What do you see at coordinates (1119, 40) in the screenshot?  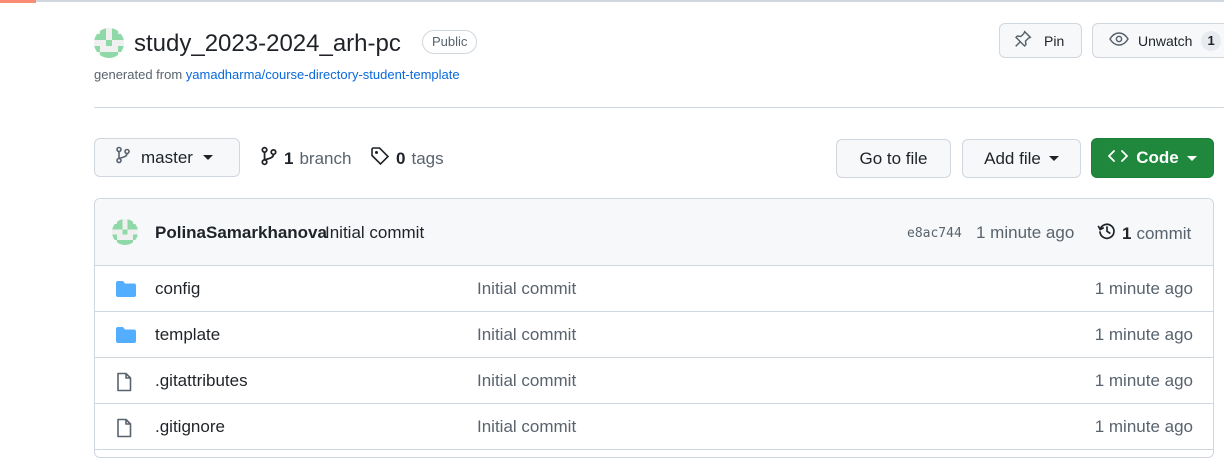 I see `eye-icon` at bounding box center [1119, 40].